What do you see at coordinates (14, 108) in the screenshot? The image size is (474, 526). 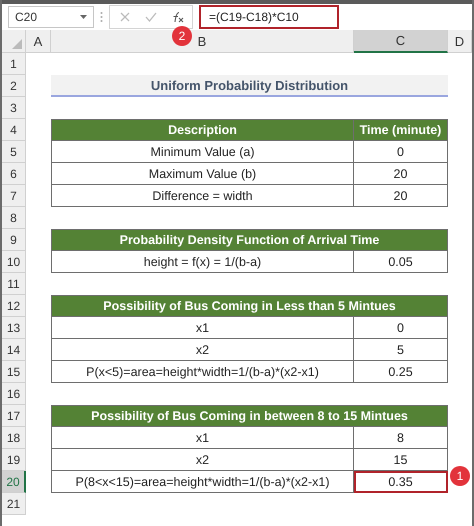 I see `row-header: 3` at bounding box center [14, 108].